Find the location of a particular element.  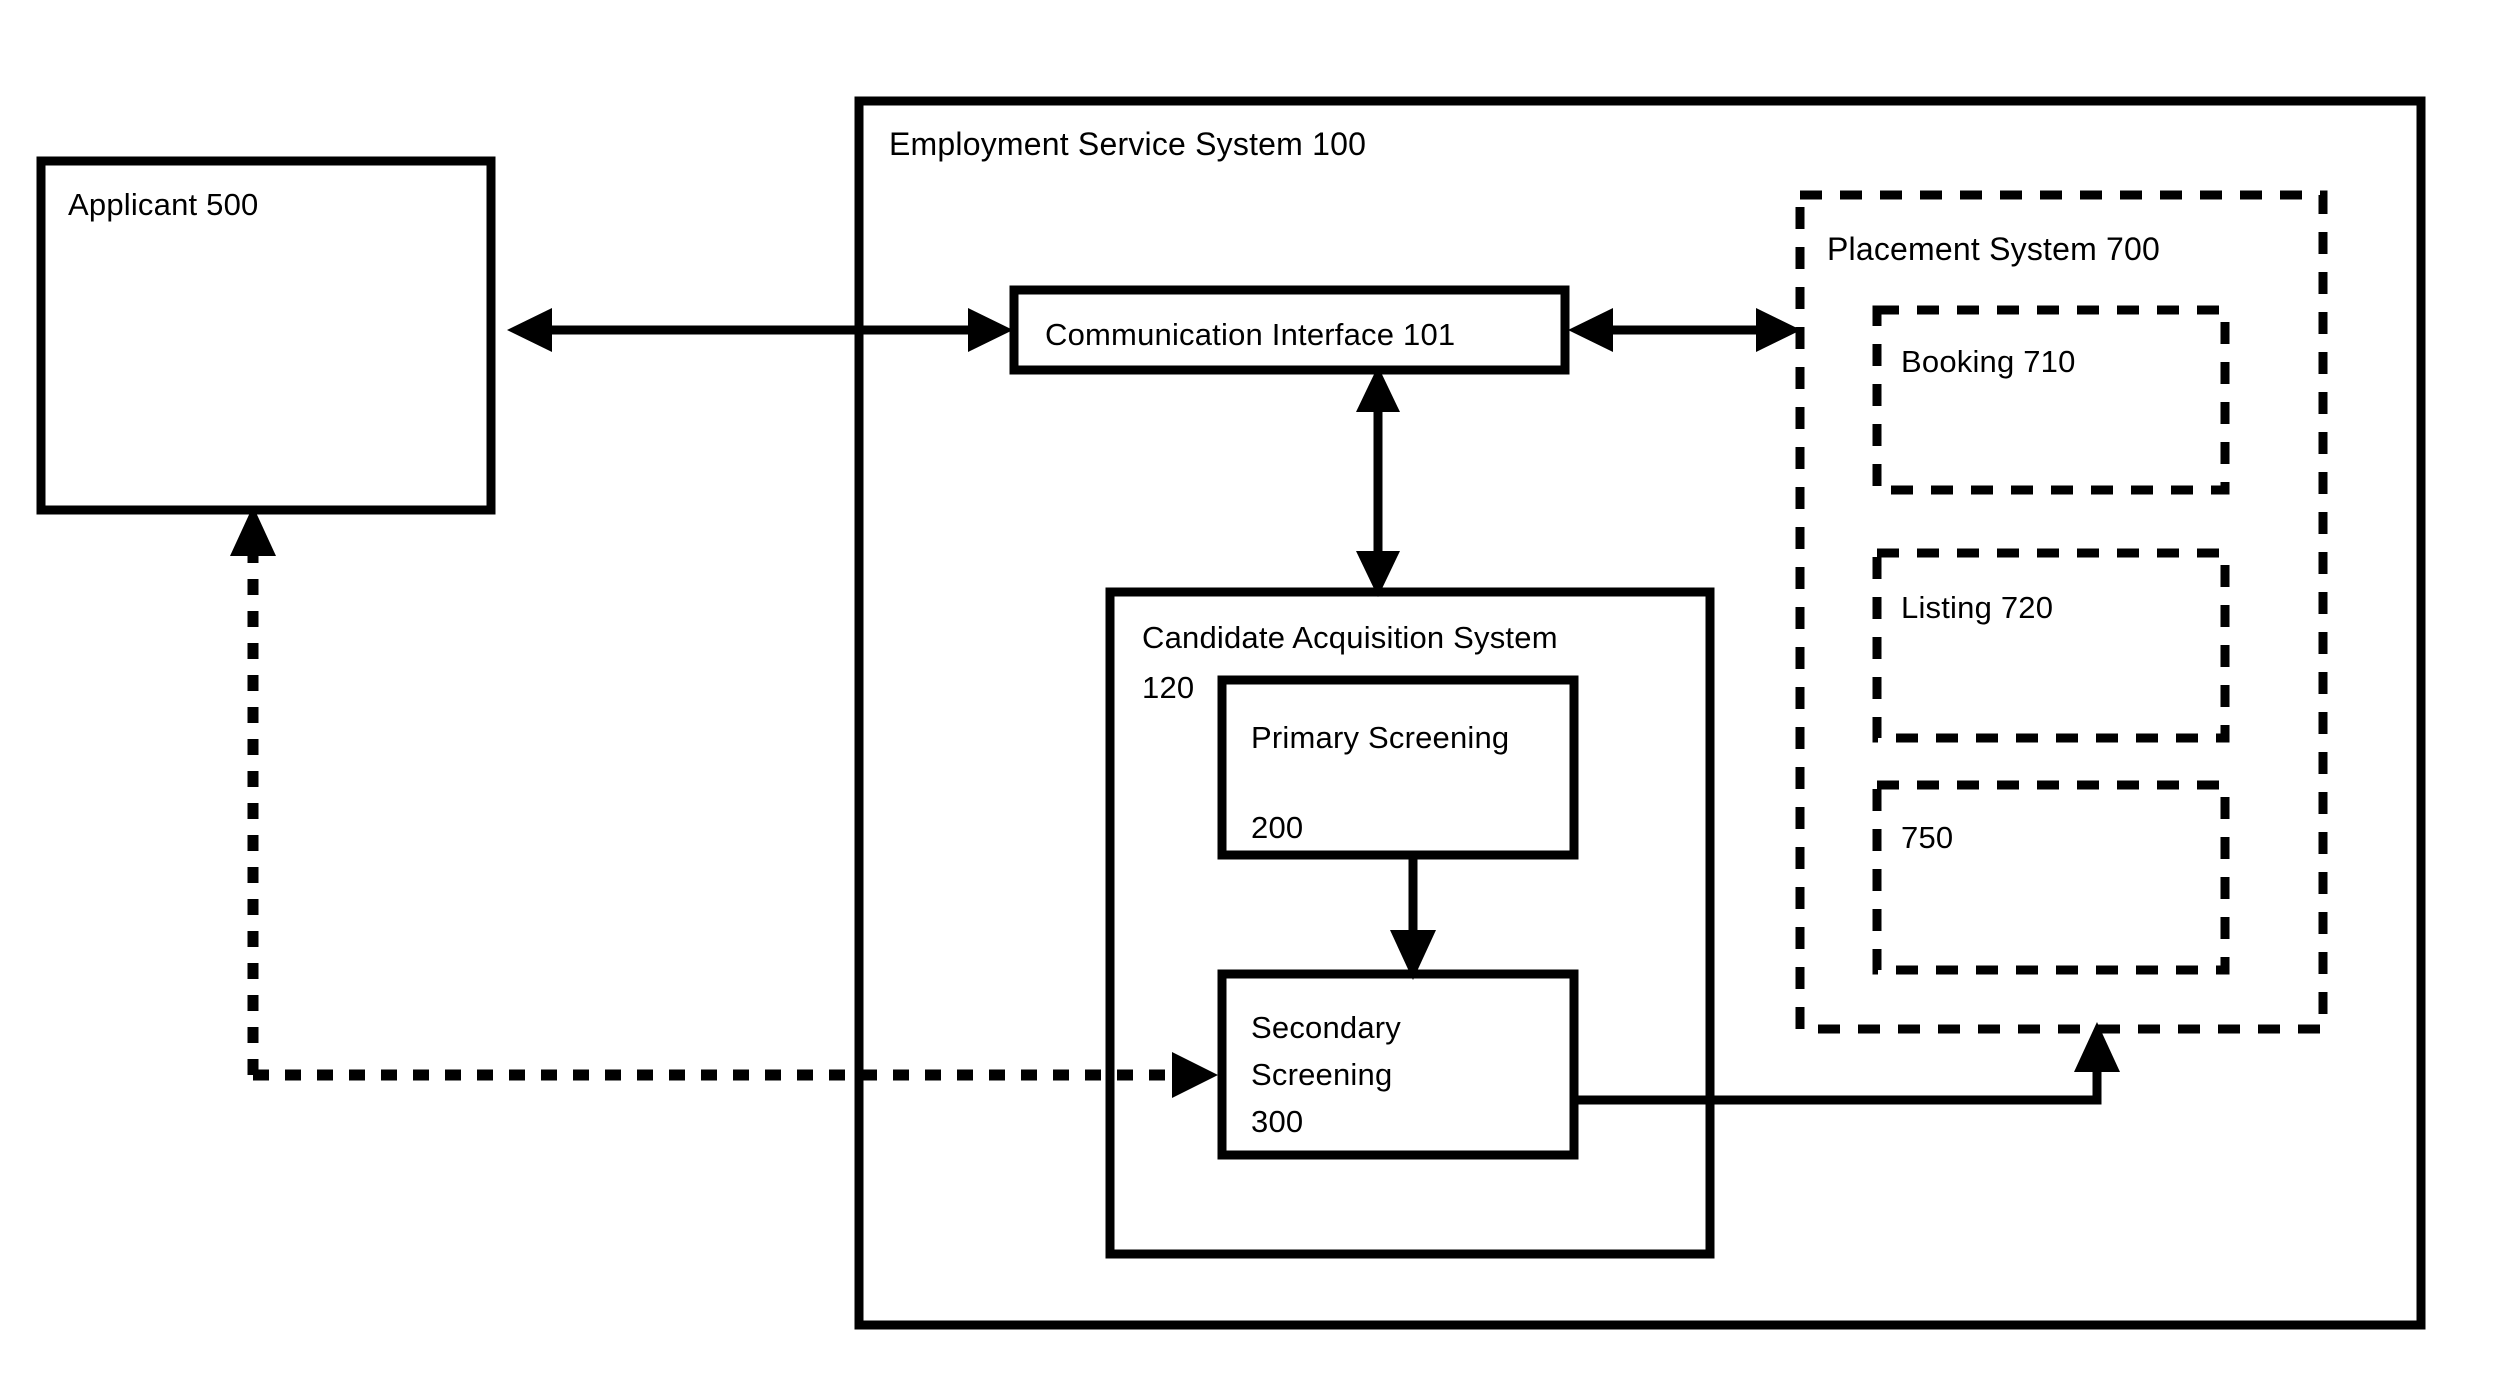

label-secondary-screening-line3: 300 is located at coordinates (1277, 1121).